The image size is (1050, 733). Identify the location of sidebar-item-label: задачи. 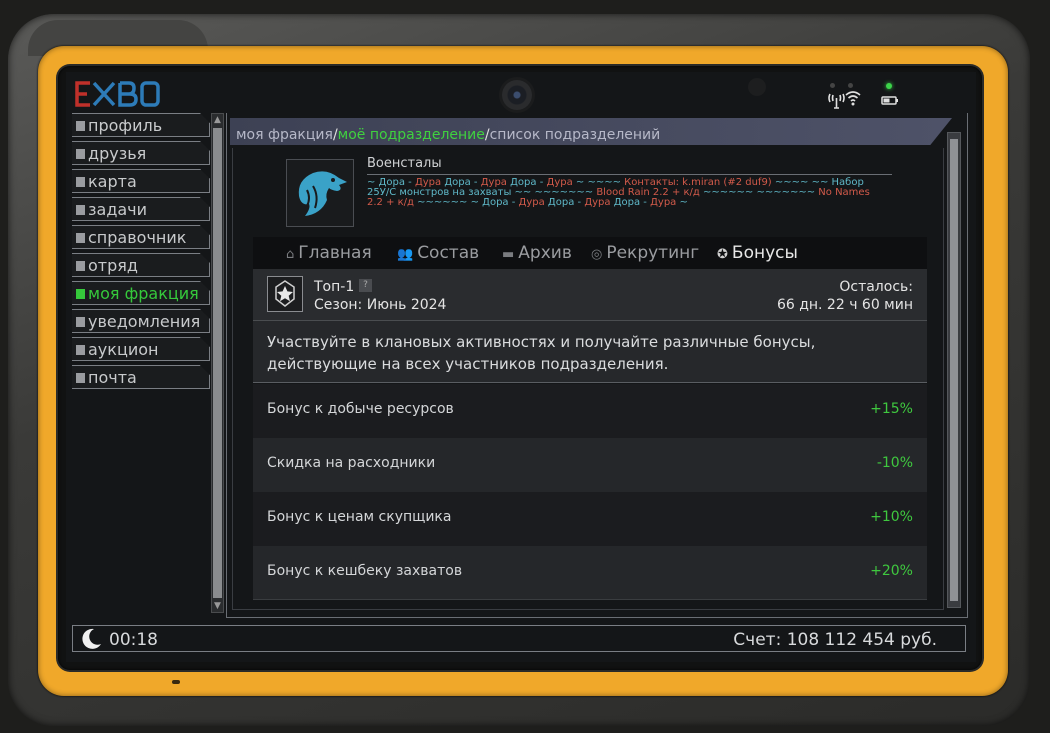
(118, 209).